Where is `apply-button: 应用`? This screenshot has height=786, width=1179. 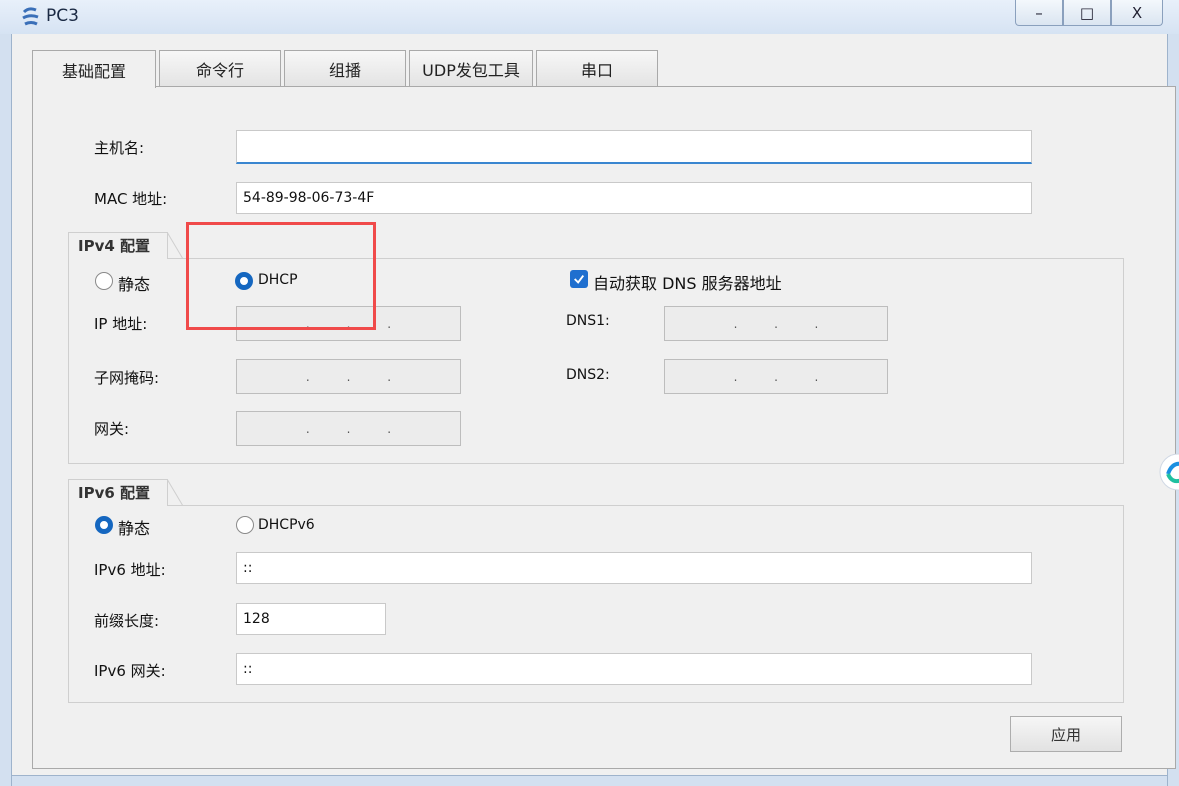 apply-button: 应用 is located at coordinates (1066, 734).